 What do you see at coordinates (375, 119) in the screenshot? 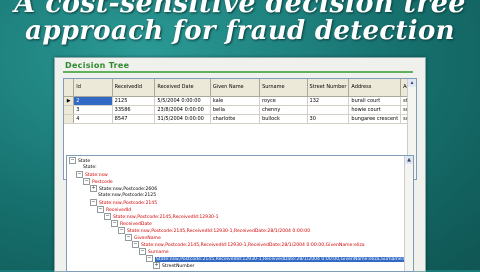
I see `table-cell: bungaree crescent` at bounding box center [375, 119].